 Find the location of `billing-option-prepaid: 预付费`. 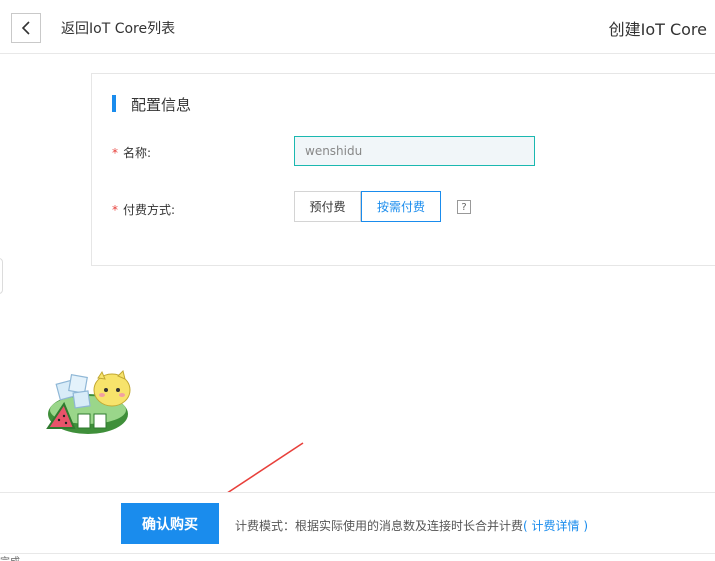

billing-option-prepaid: 预付费 is located at coordinates (327, 206).